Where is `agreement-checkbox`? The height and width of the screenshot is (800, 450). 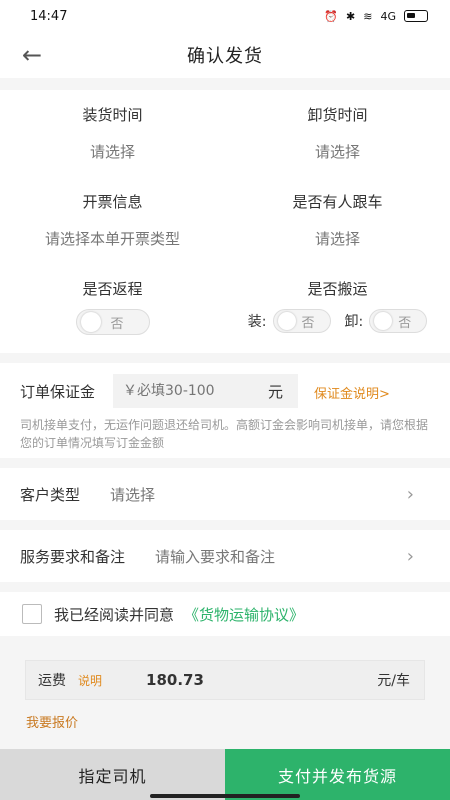
agreement-checkbox is located at coordinates (32, 614).